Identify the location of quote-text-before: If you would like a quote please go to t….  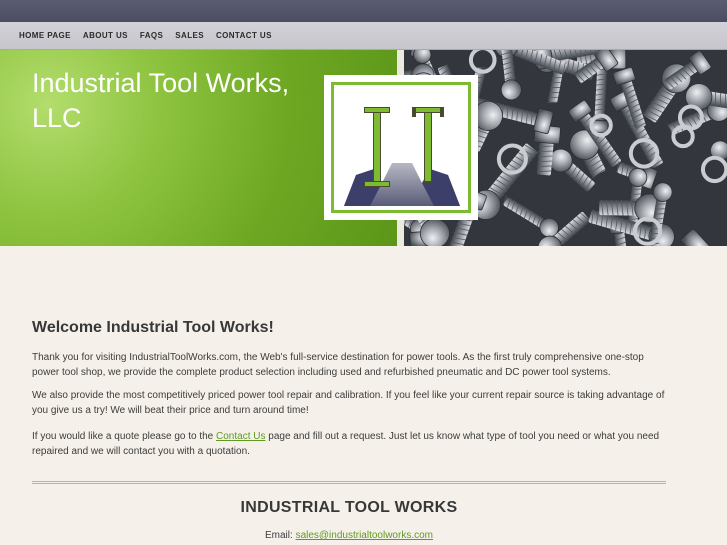
(124, 436).